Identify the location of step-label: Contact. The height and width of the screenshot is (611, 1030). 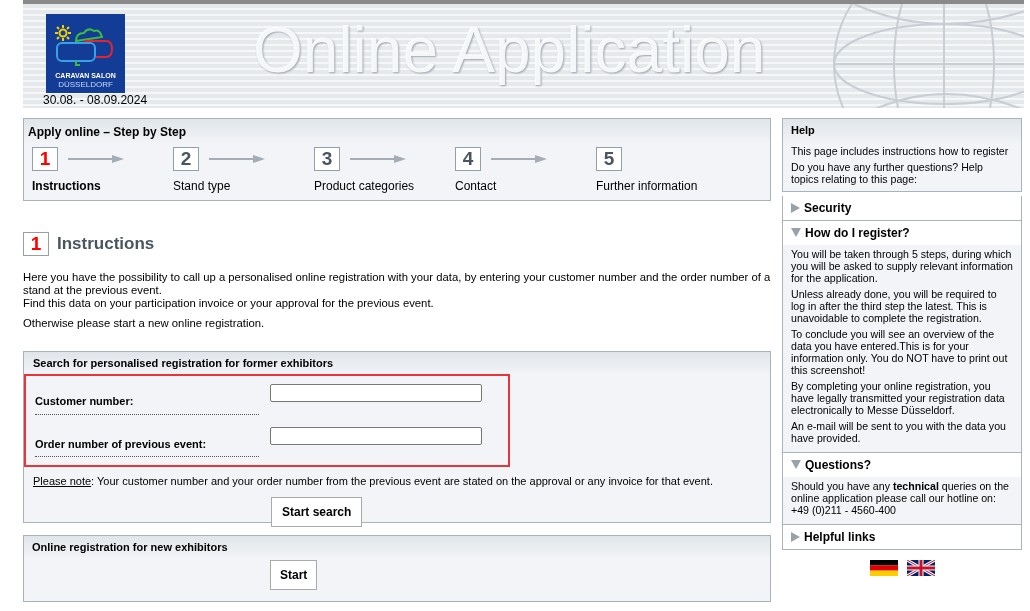
(476, 186).